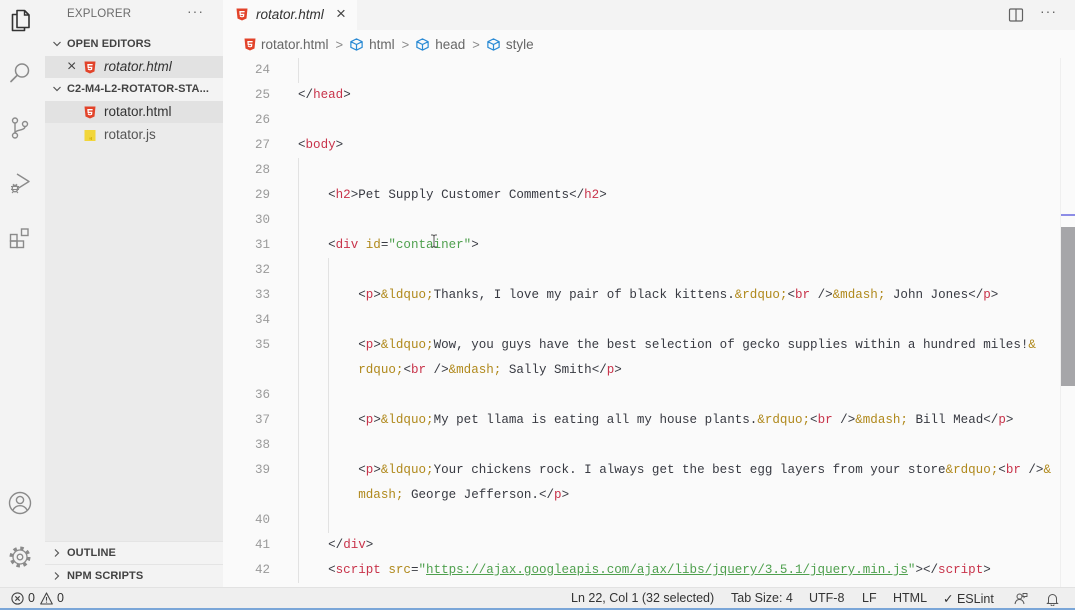 This screenshot has width=1075, height=610. Describe the element at coordinates (910, 598) in the screenshot. I see `language-mode: HTML` at that location.